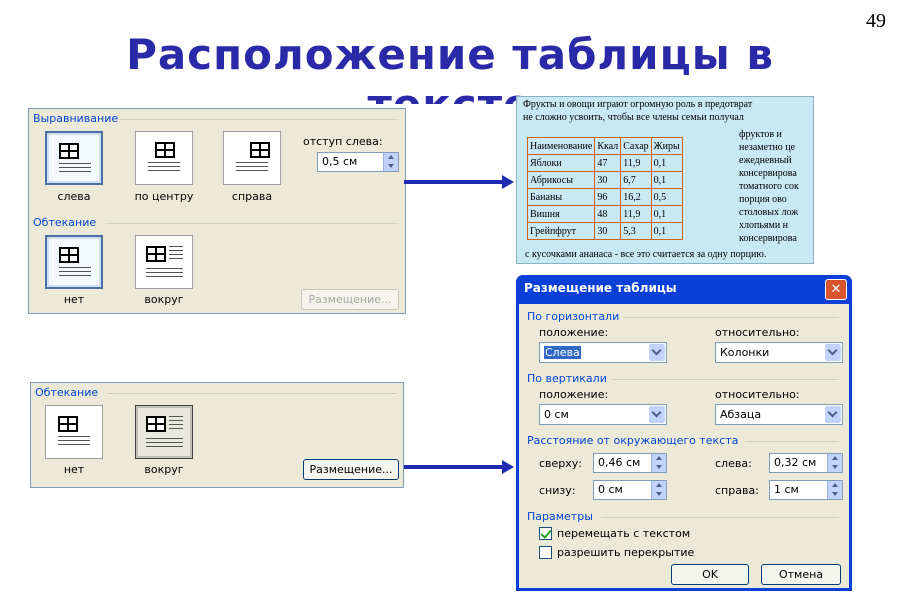 The width and height of the screenshot is (900, 600). What do you see at coordinates (625, 552) in the screenshot?
I see `allow-overlap-label: разрешить перекрытие` at bounding box center [625, 552].